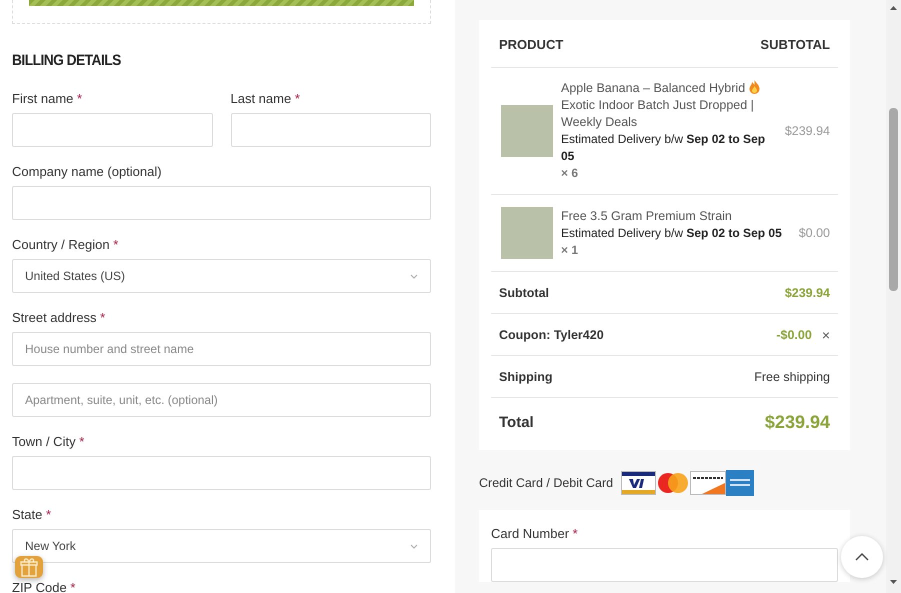 The height and width of the screenshot is (593, 901). What do you see at coordinates (39, 586) in the screenshot?
I see `field-label: ZIP Code` at bounding box center [39, 586].